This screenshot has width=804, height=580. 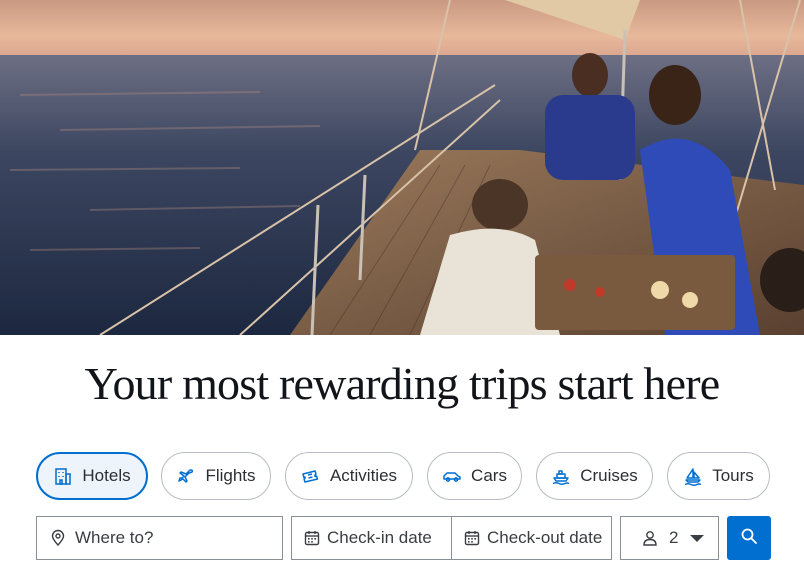 I want to click on sailboat-icon, so click(x=693, y=476).